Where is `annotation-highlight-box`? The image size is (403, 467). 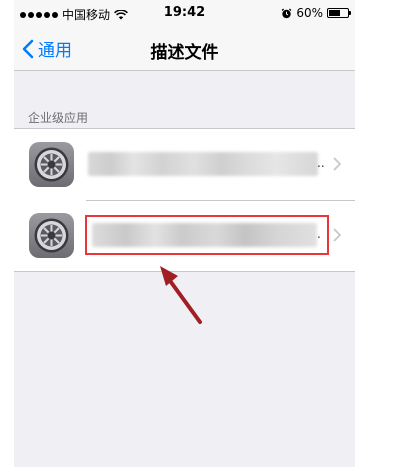
annotation-highlight-box is located at coordinates (207, 235).